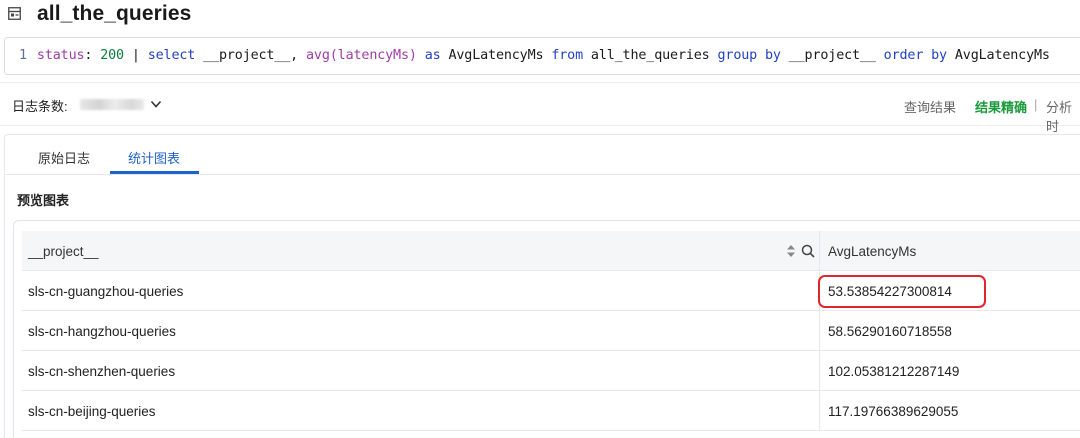  What do you see at coordinates (114, 13) in the screenshot?
I see `page-title: all_the_queries` at bounding box center [114, 13].